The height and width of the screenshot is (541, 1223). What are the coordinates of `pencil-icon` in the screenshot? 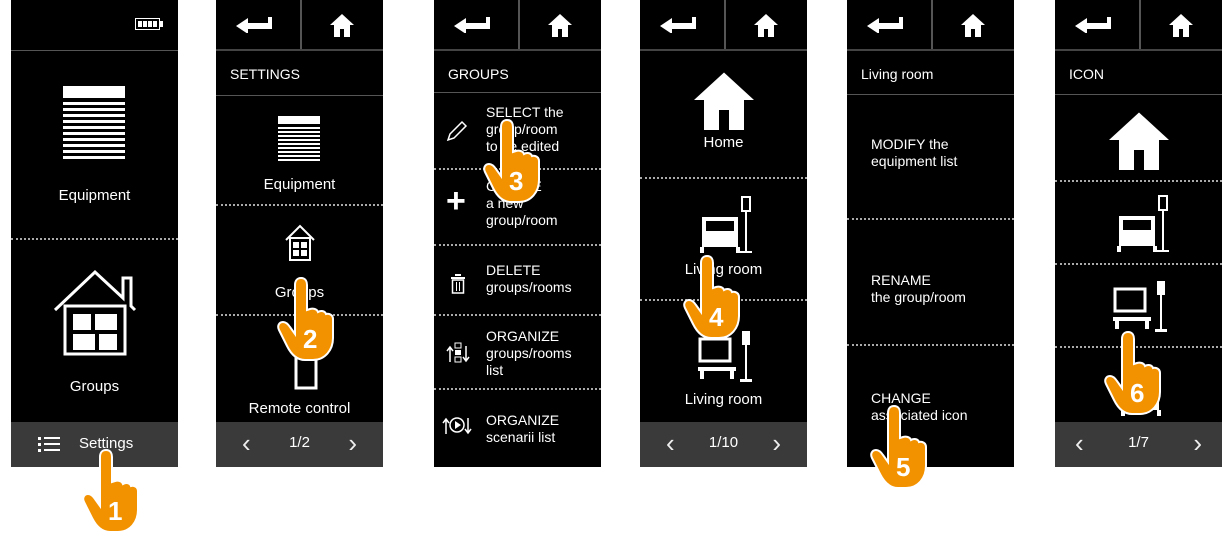 It's located at (457, 131).